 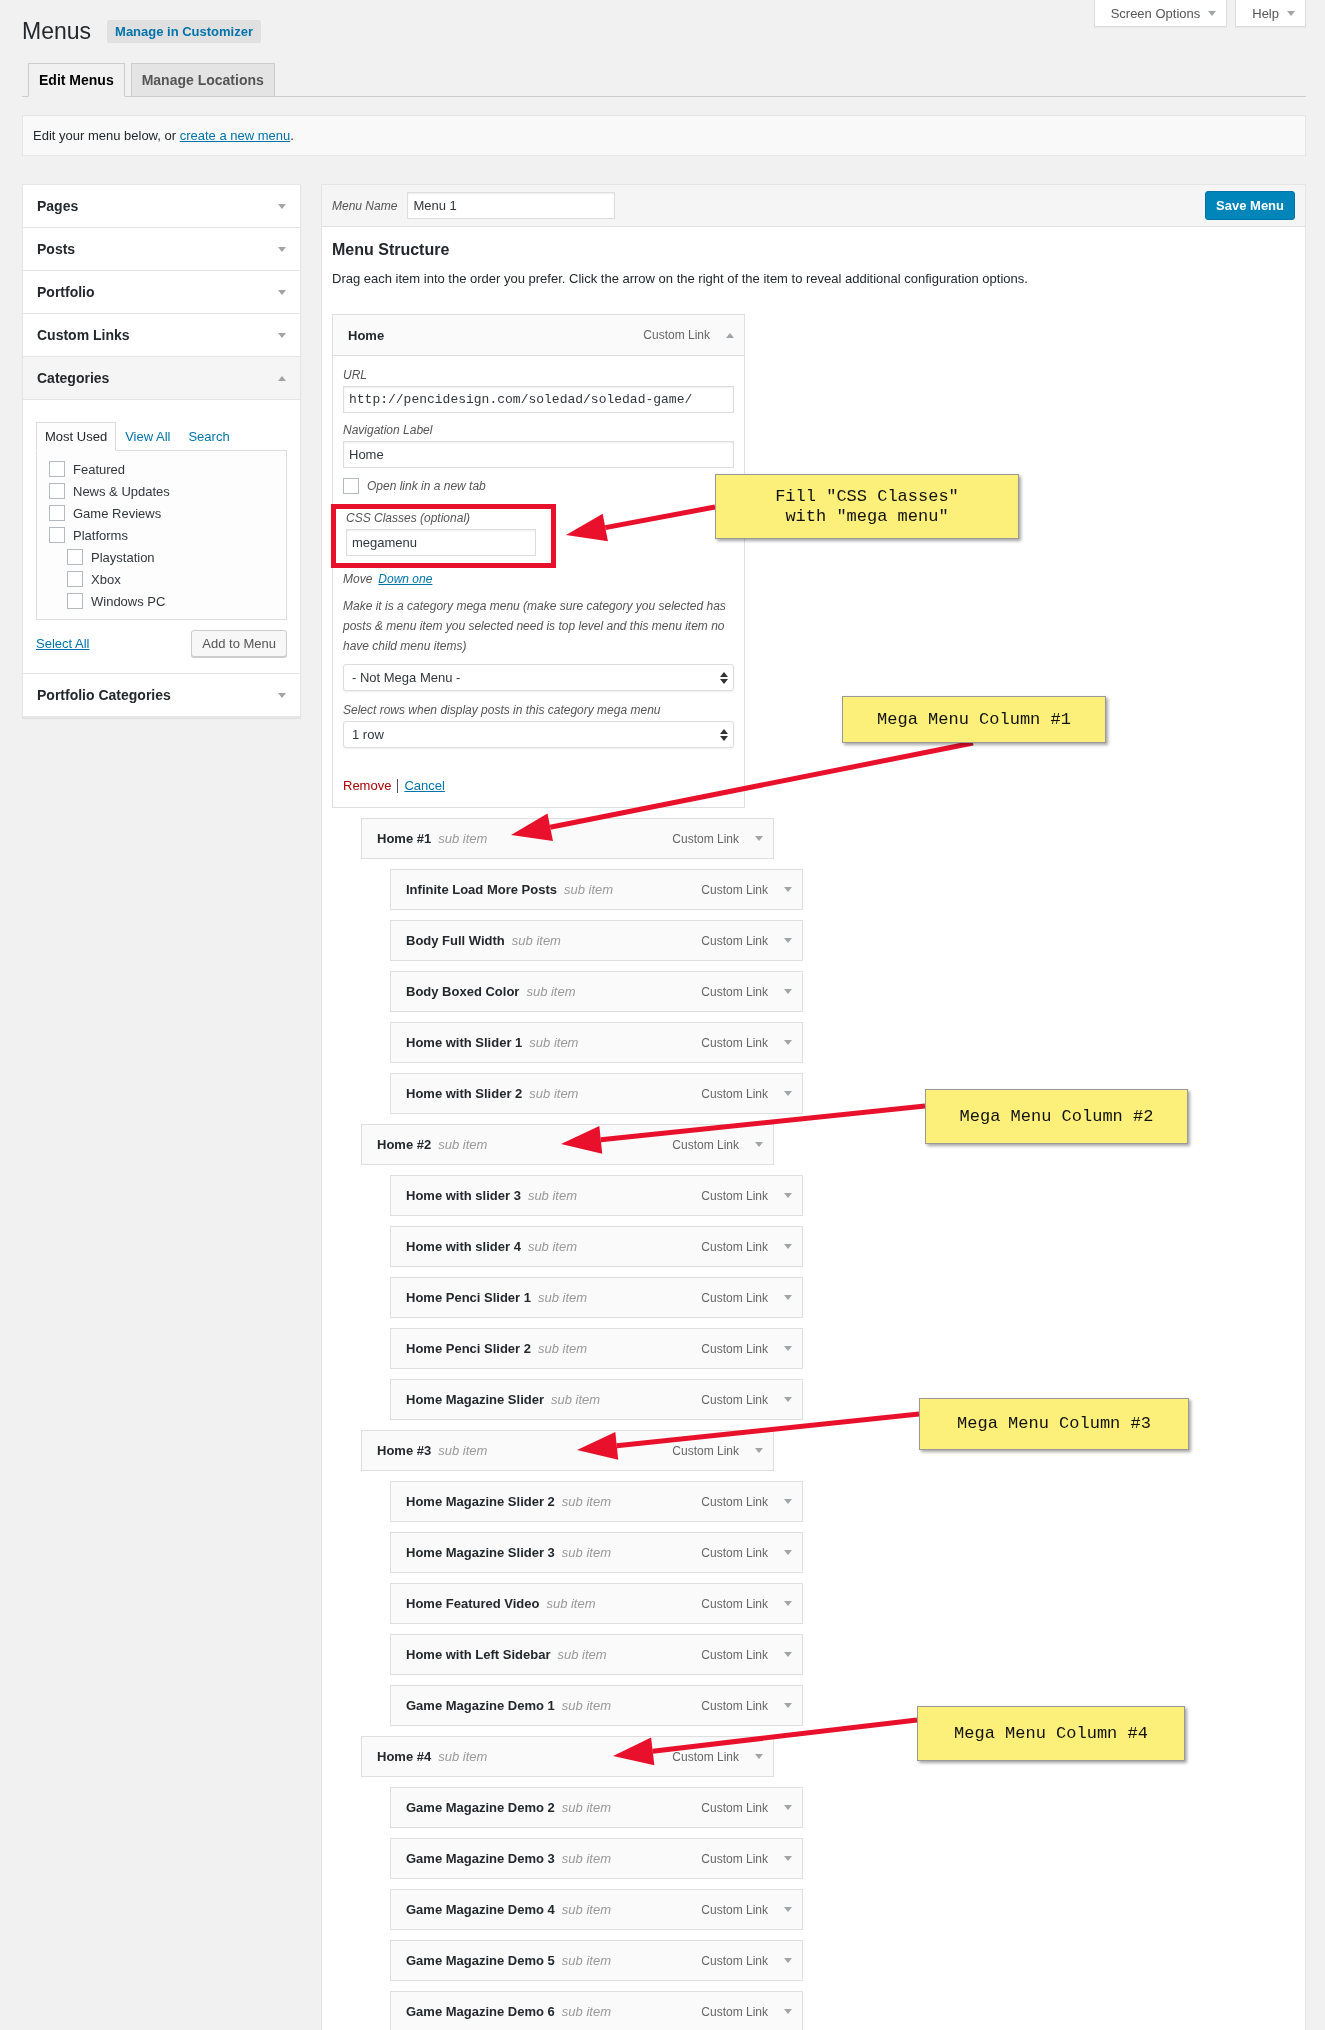 I want to click on menu-item: Home #1 sub item Custom Link, so click(x=567, y=838).